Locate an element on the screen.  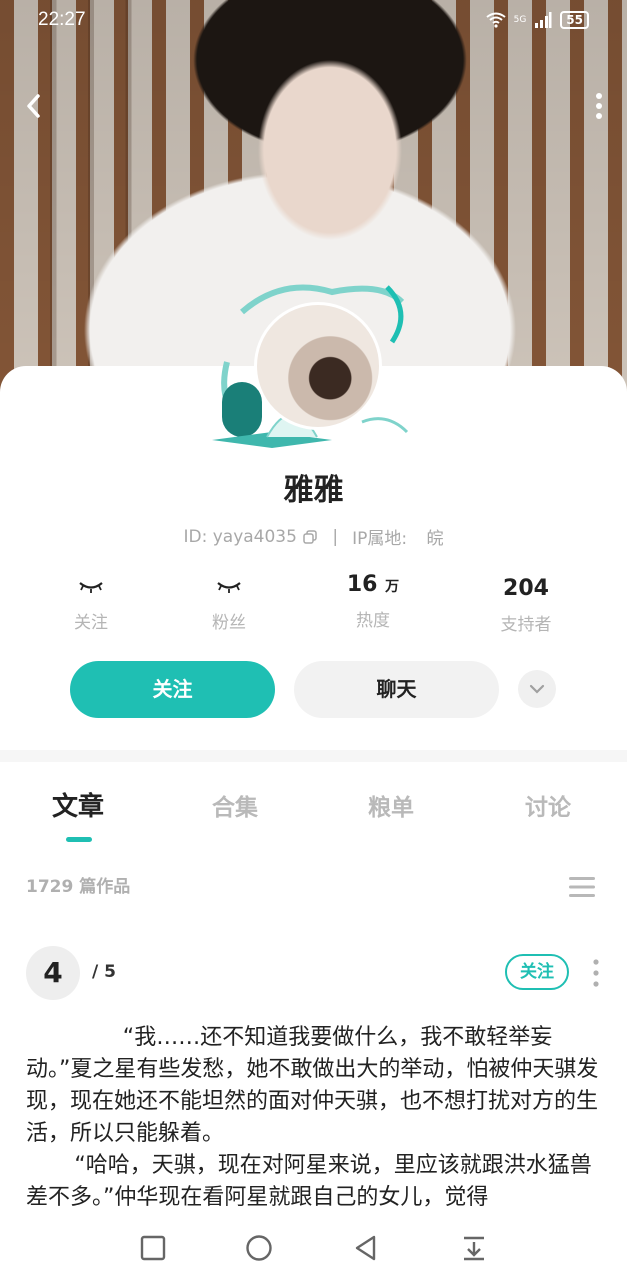
circle-nav-icon is located at coordinates (259, 1248).